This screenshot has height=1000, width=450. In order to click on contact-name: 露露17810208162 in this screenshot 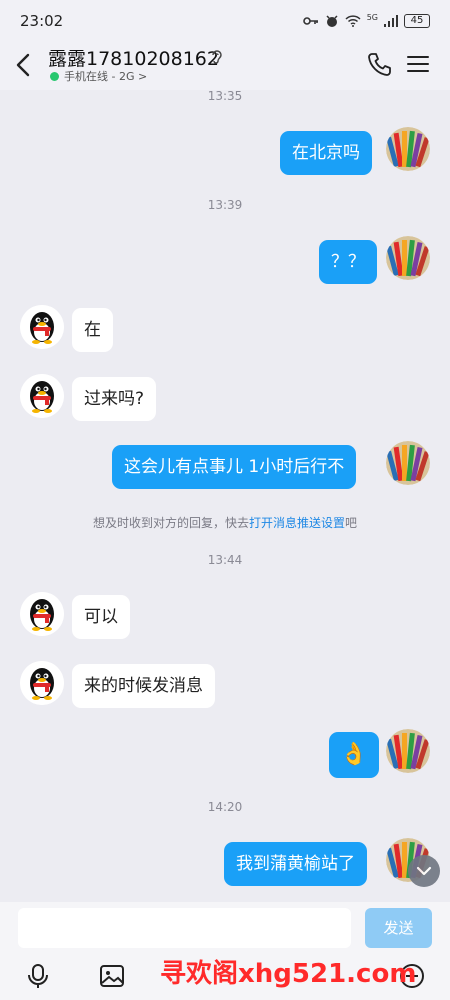, I will do `click(133, 57)`.